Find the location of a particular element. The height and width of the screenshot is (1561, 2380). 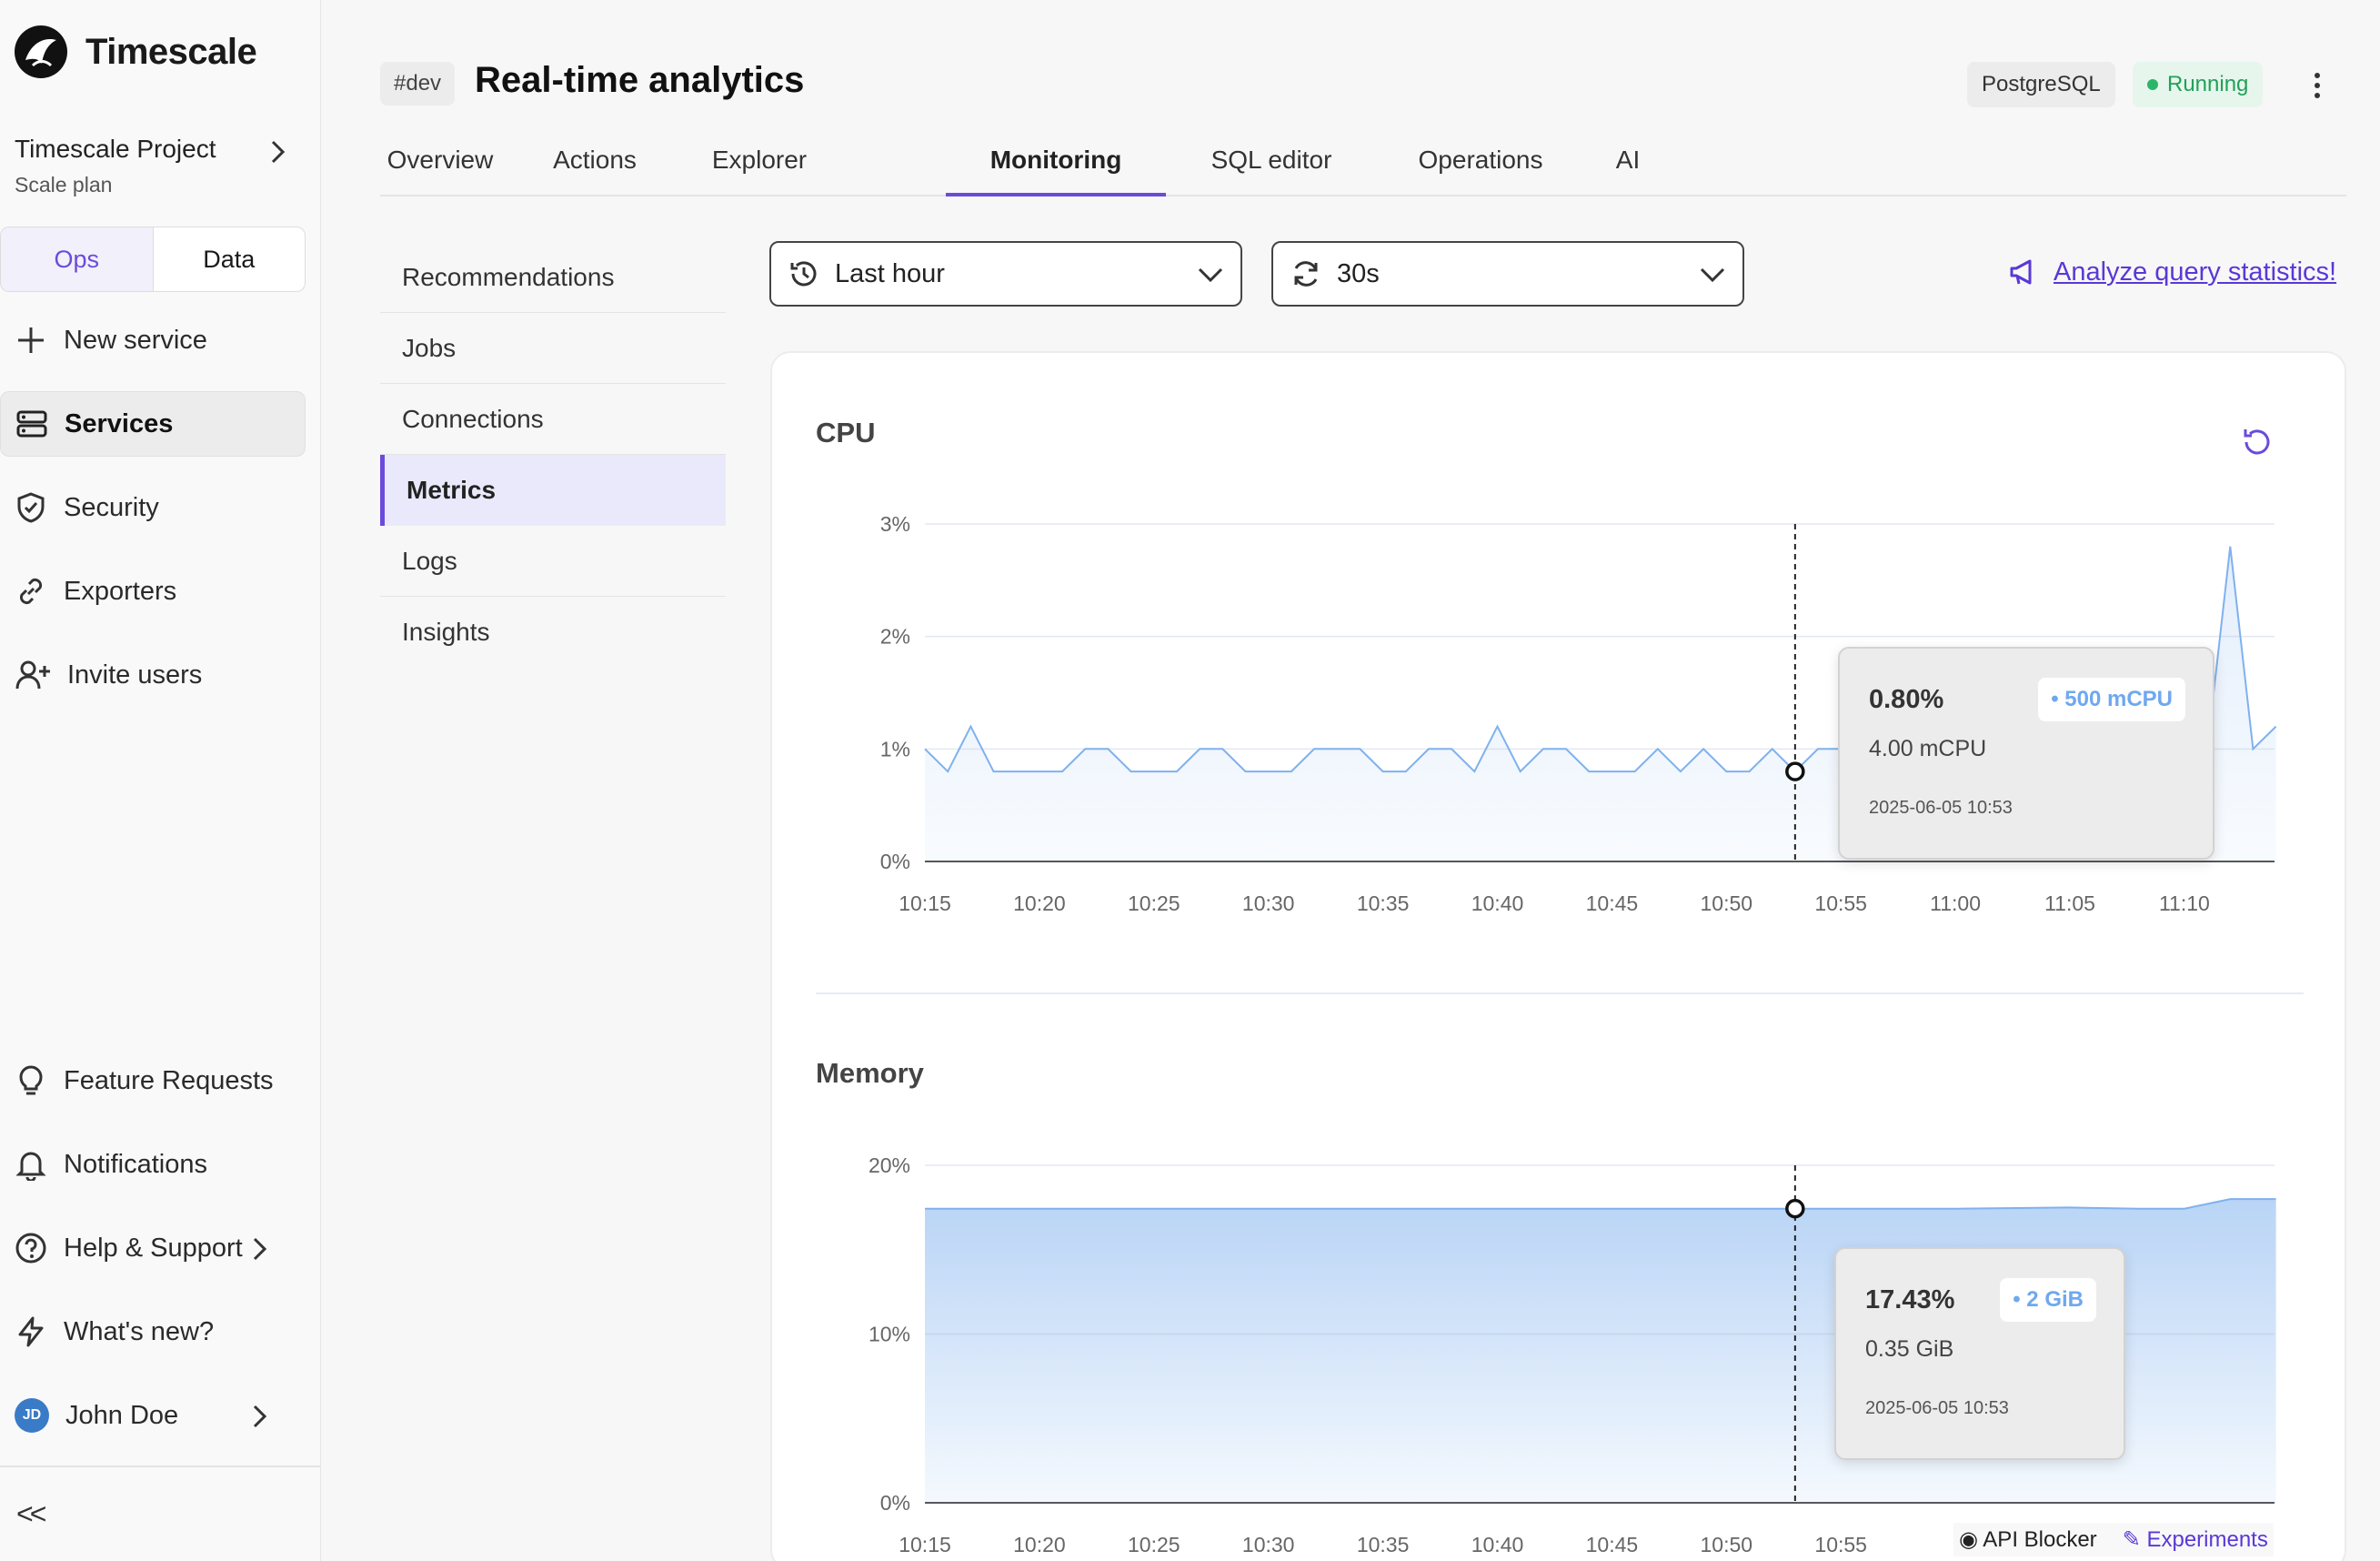

more-options-button is located at coordinates (2317, 86).